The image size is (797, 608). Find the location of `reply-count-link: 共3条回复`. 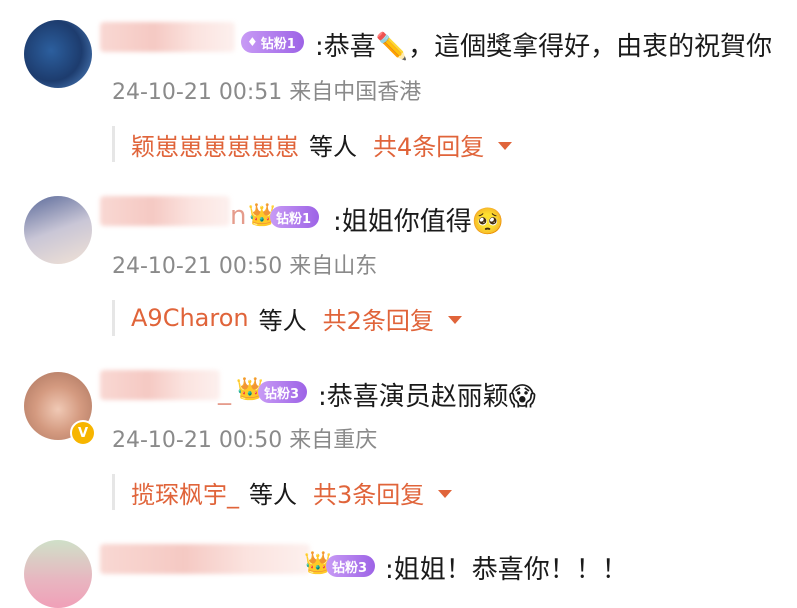

reply-count-link: 共3条回复 is located at coordinates (368, 492).